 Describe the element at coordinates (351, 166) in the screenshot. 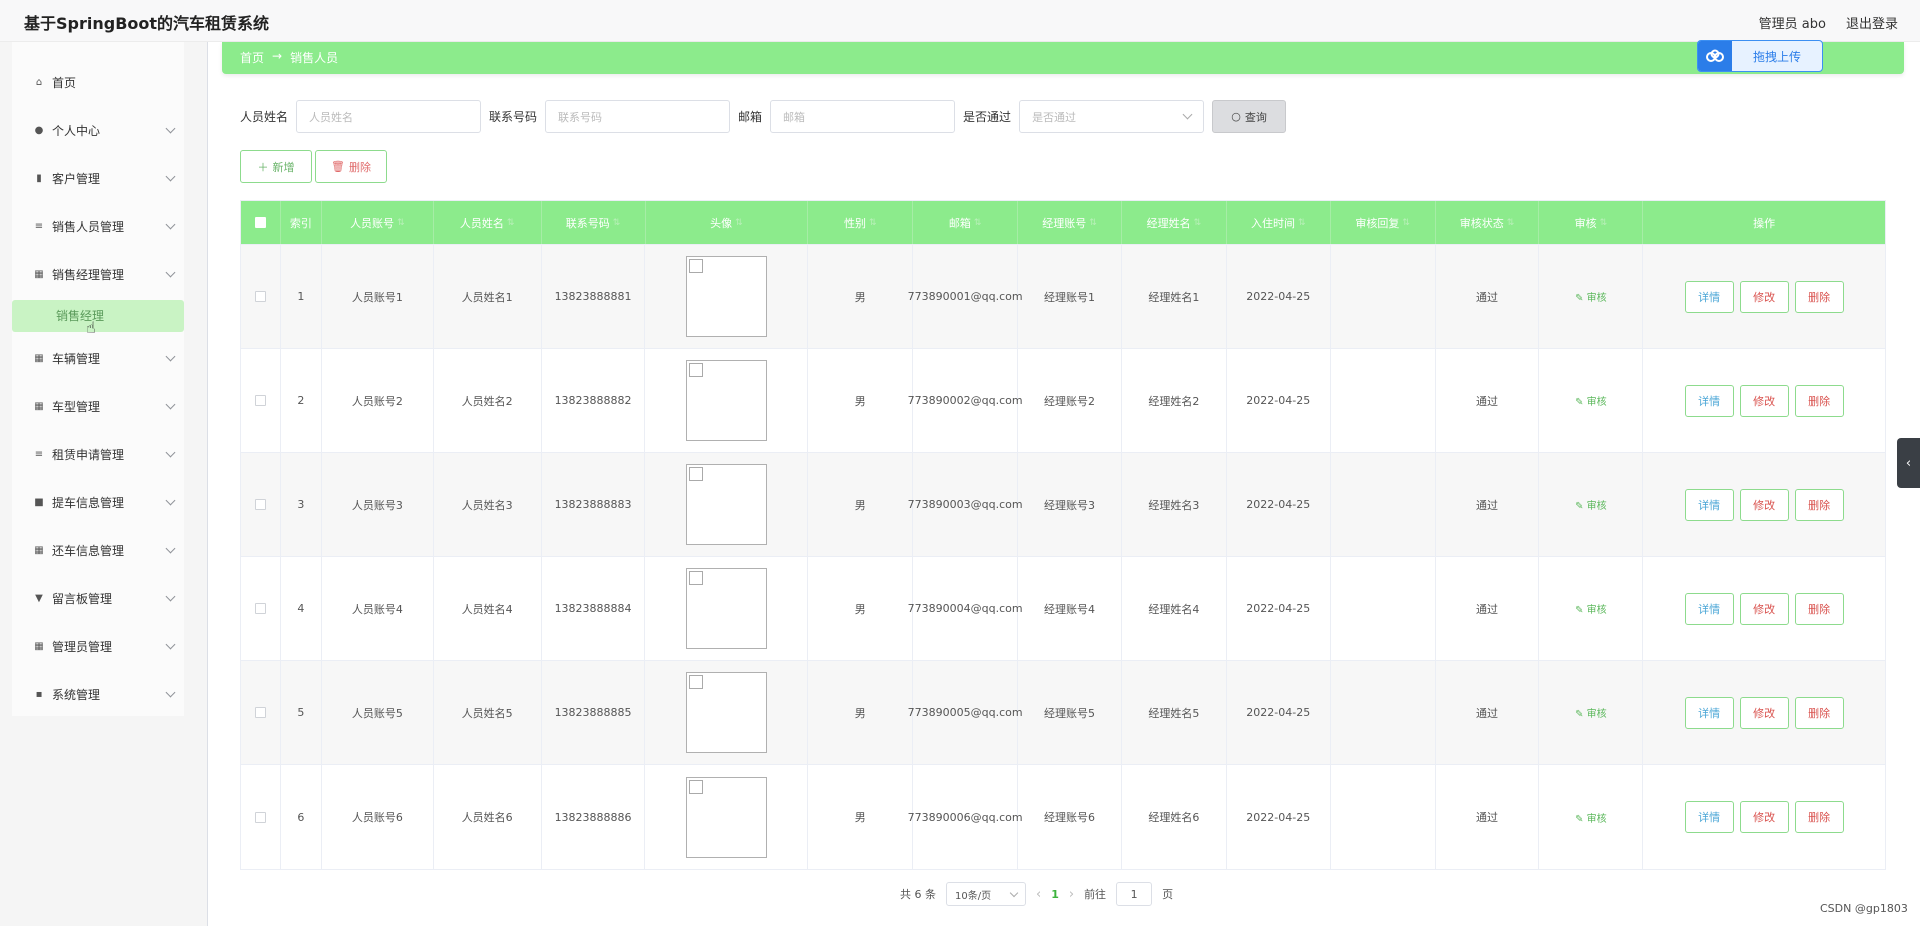

I see `batch-delete-button: 🗑 删除` at that location.